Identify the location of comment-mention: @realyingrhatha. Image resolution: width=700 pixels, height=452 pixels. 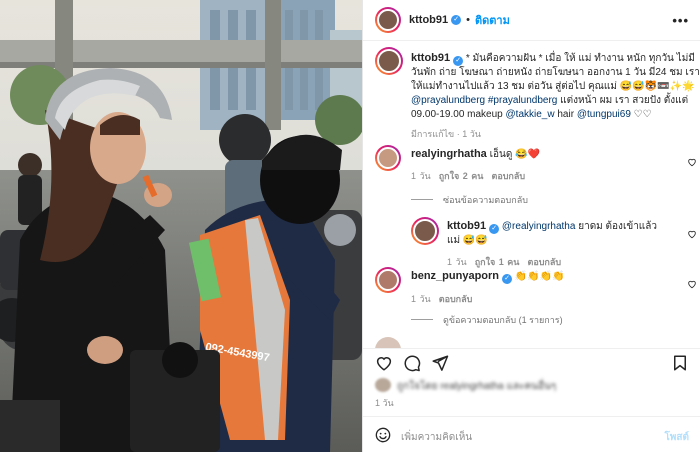
(539, 226).